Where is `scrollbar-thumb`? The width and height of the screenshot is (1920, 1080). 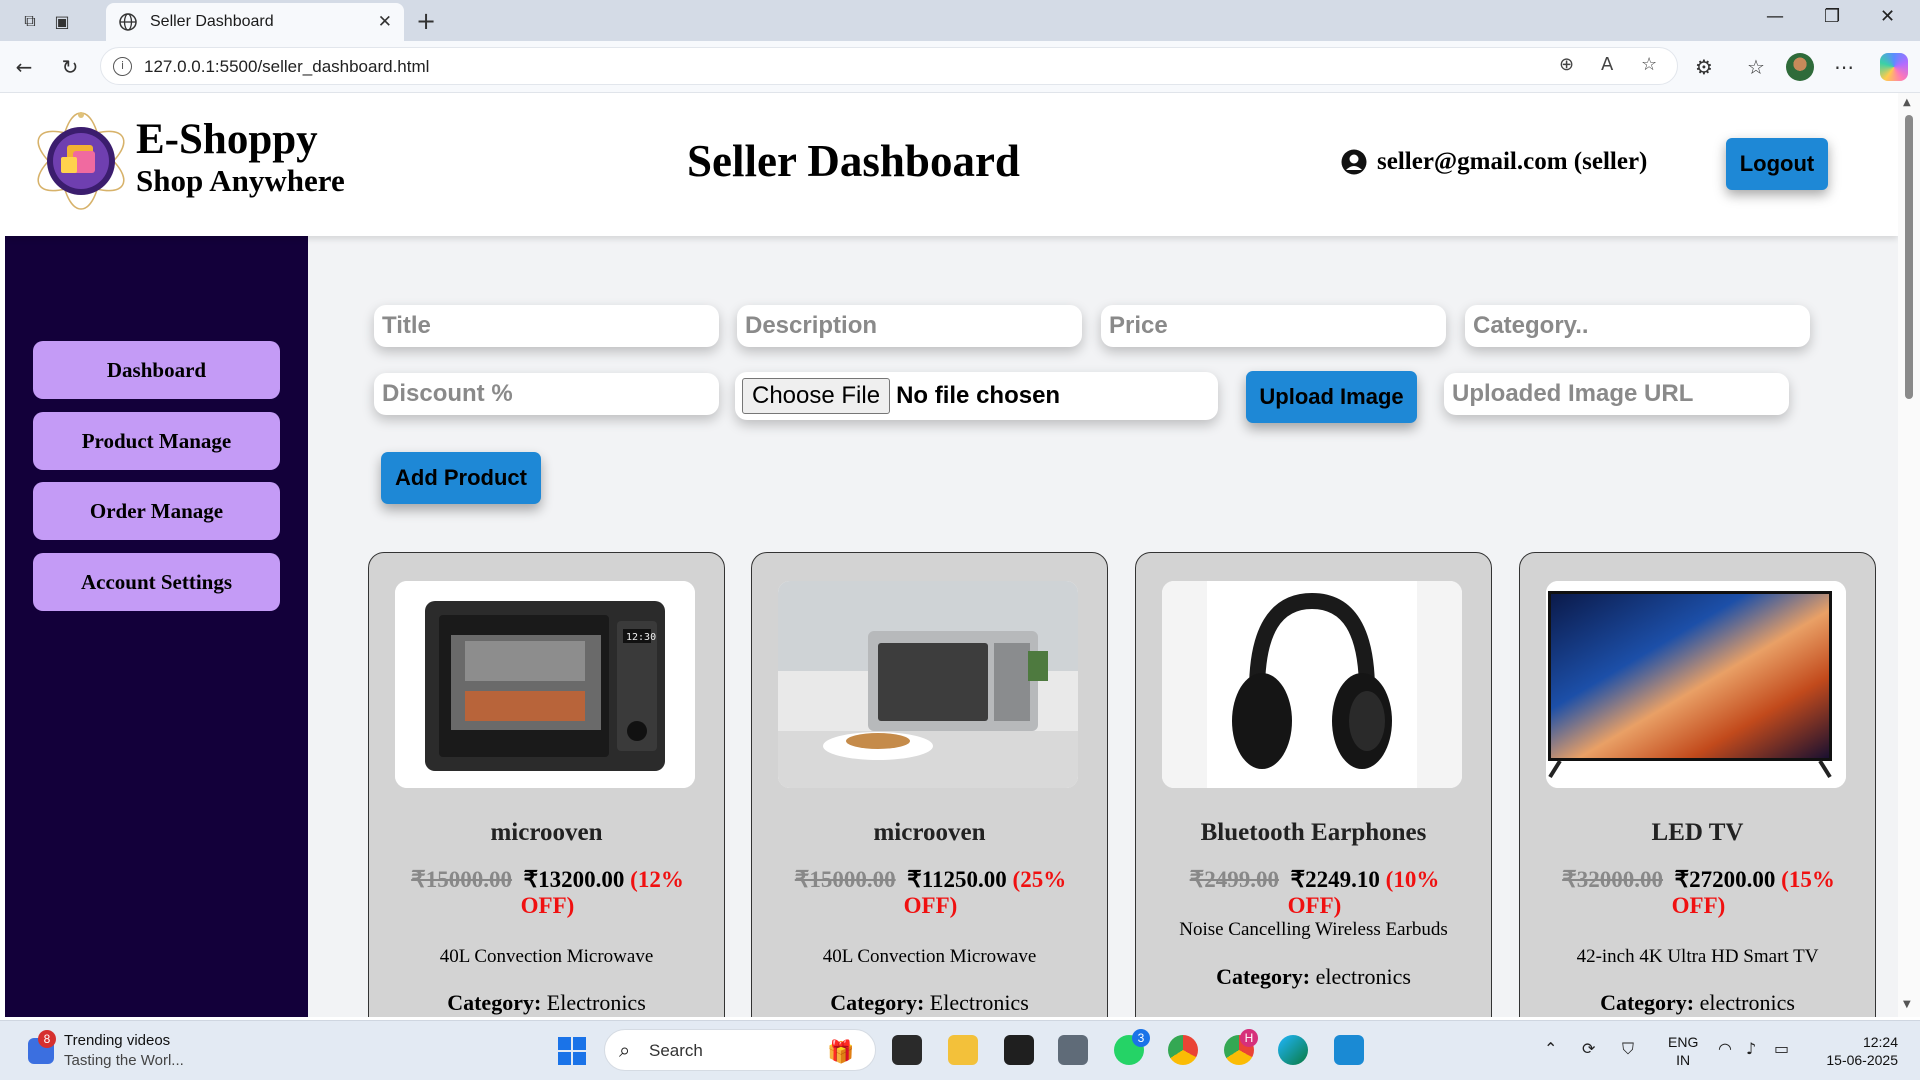 scrollbar-thumb is located at coordinates (1909, 257).